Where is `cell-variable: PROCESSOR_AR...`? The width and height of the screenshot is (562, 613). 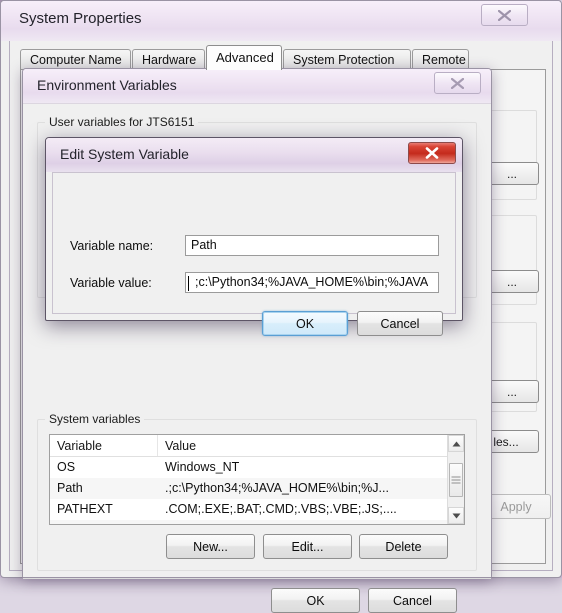
cell-variable: PROCESSOR_AR... is located at coordinates (104, 522).